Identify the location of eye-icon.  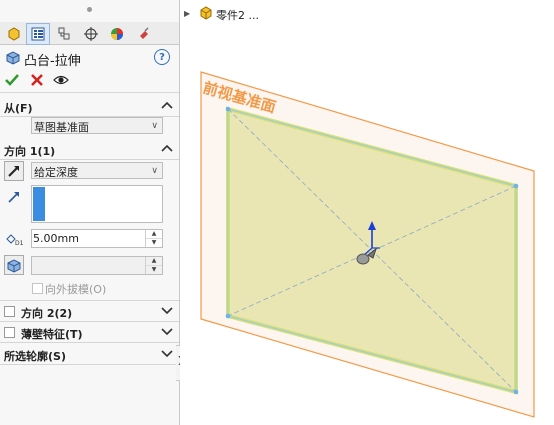
(61, 80).